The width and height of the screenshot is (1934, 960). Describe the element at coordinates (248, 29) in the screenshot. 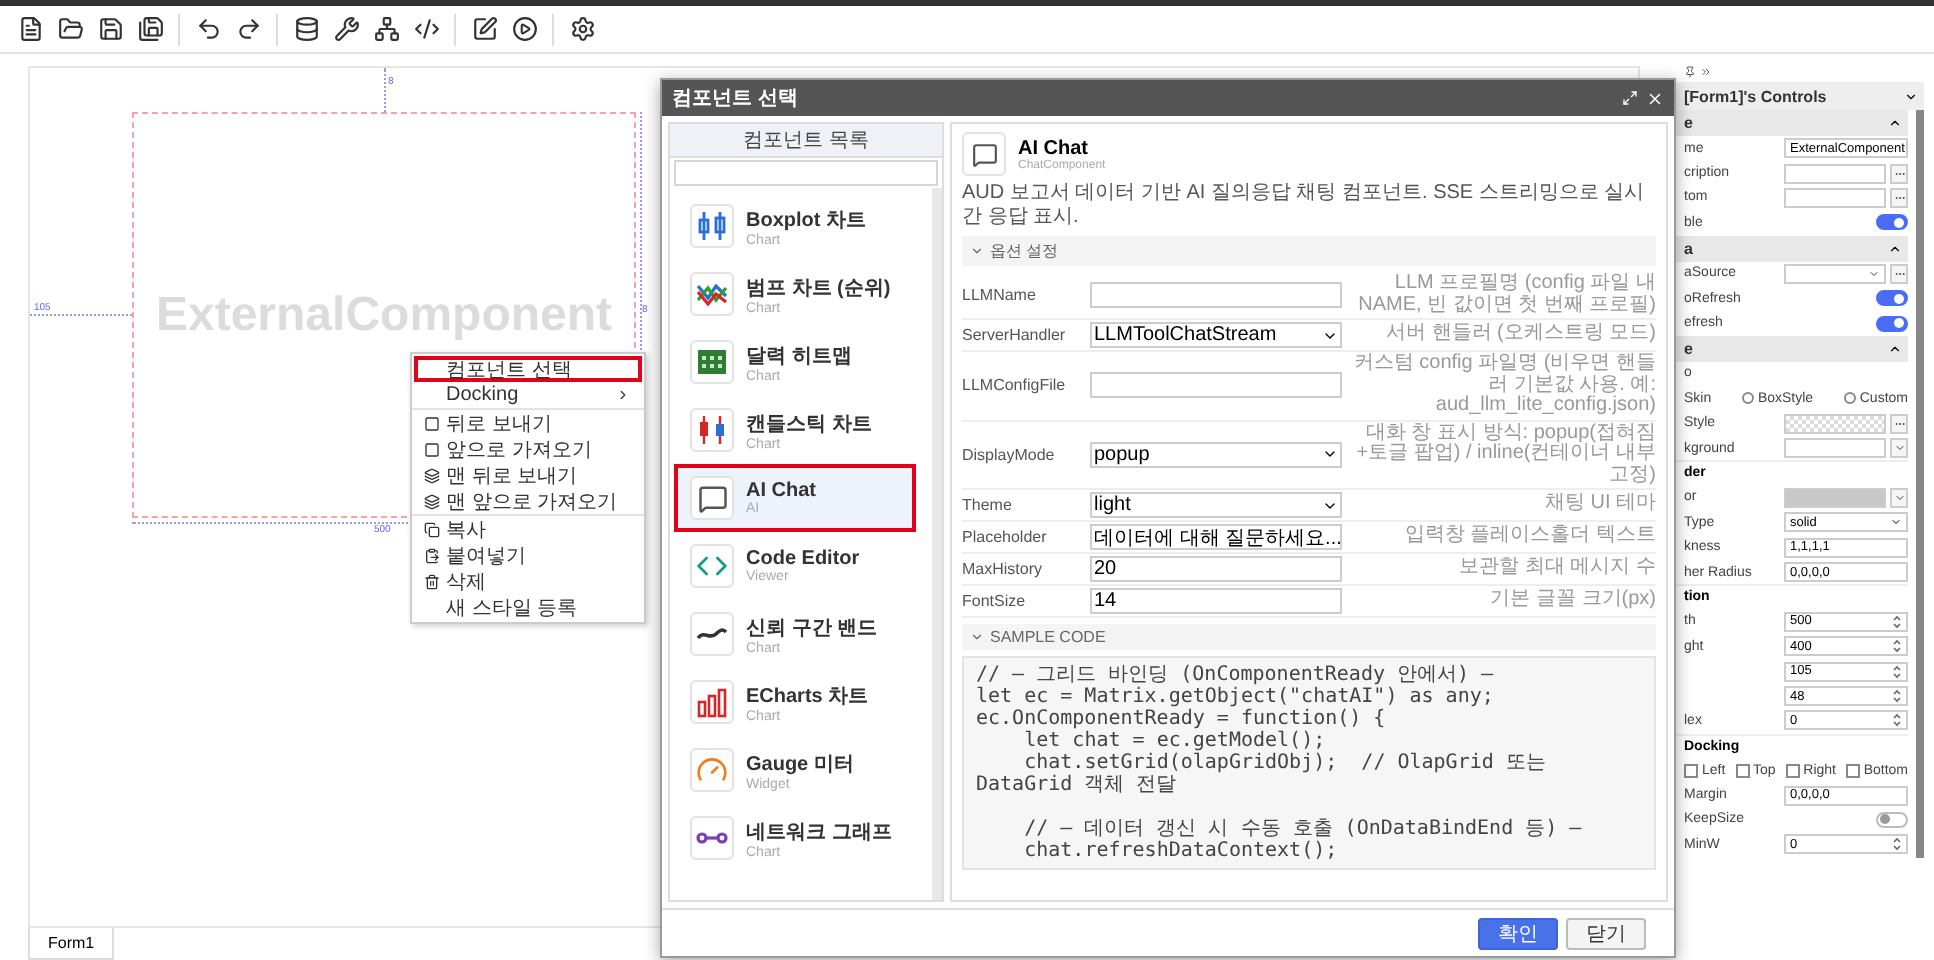

I see `redo-icon` at that location.